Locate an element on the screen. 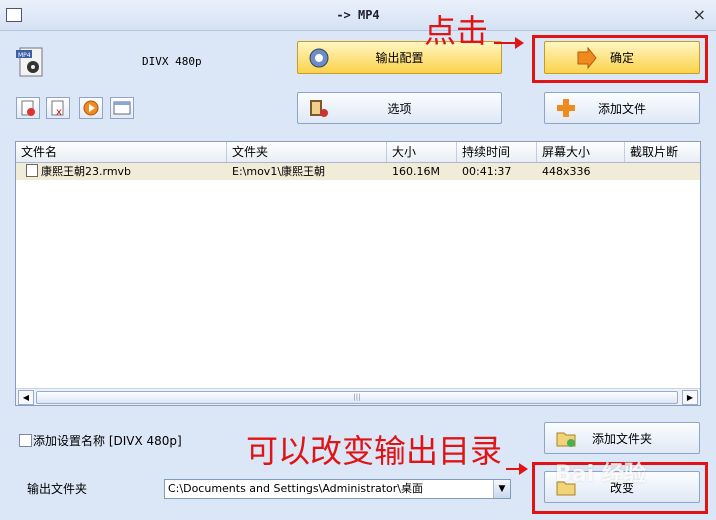 The image size is (716, 520). confirm-label: 确定 is located at coordinates (621, 58).